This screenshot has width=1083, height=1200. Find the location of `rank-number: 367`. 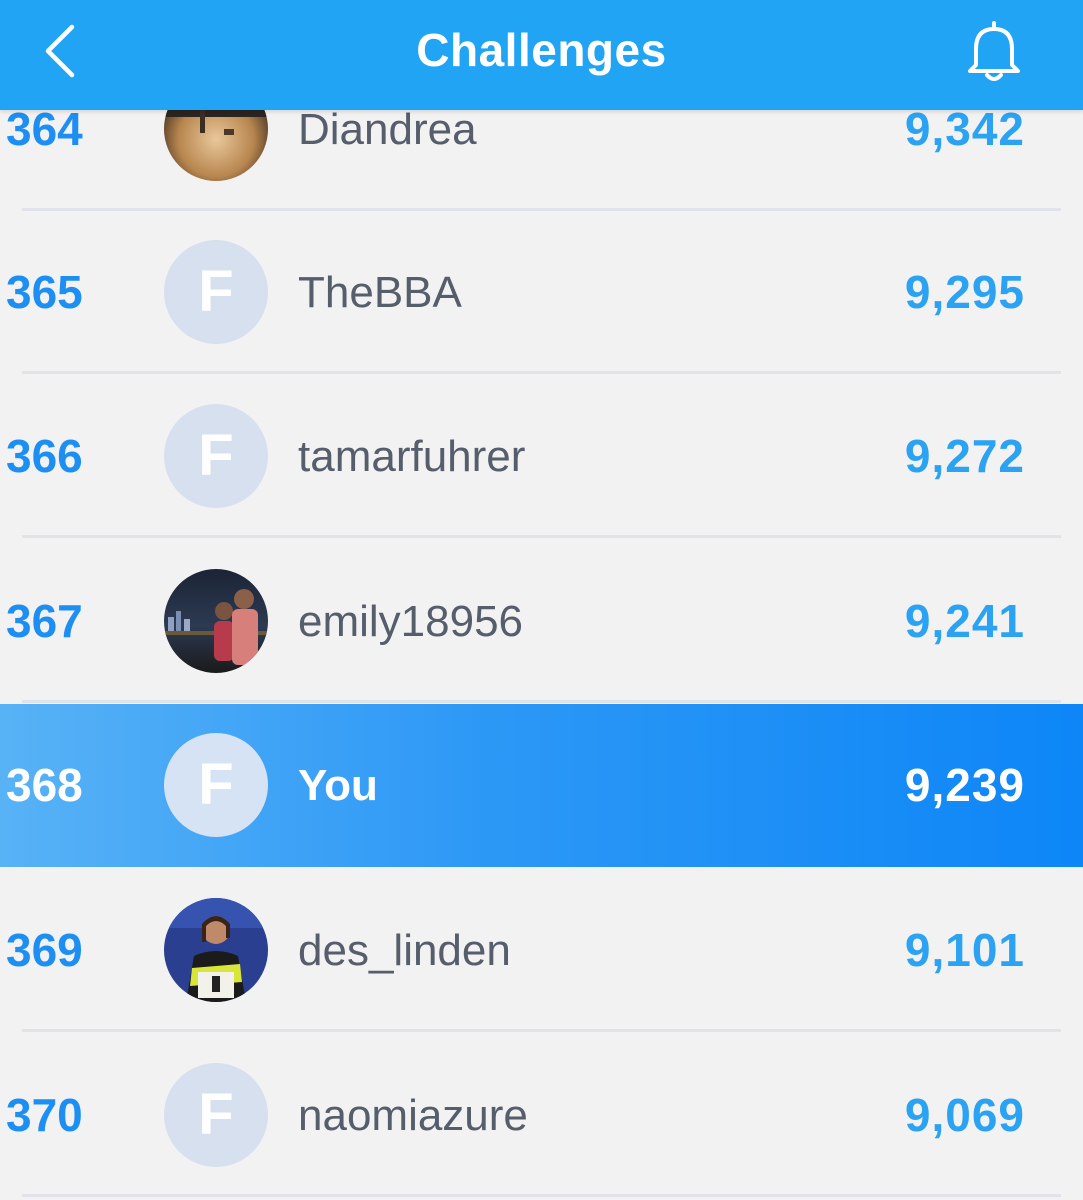

rank-number: 367 is located at coordinates (44, 621).